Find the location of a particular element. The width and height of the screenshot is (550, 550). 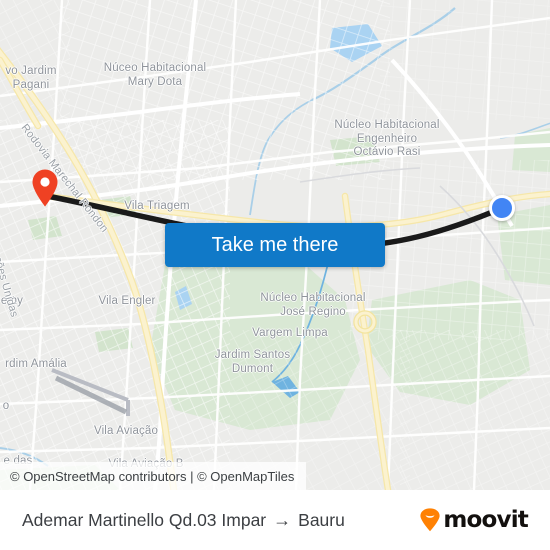

moovit-wordmark: moovit is located at coordinates (485, 519).